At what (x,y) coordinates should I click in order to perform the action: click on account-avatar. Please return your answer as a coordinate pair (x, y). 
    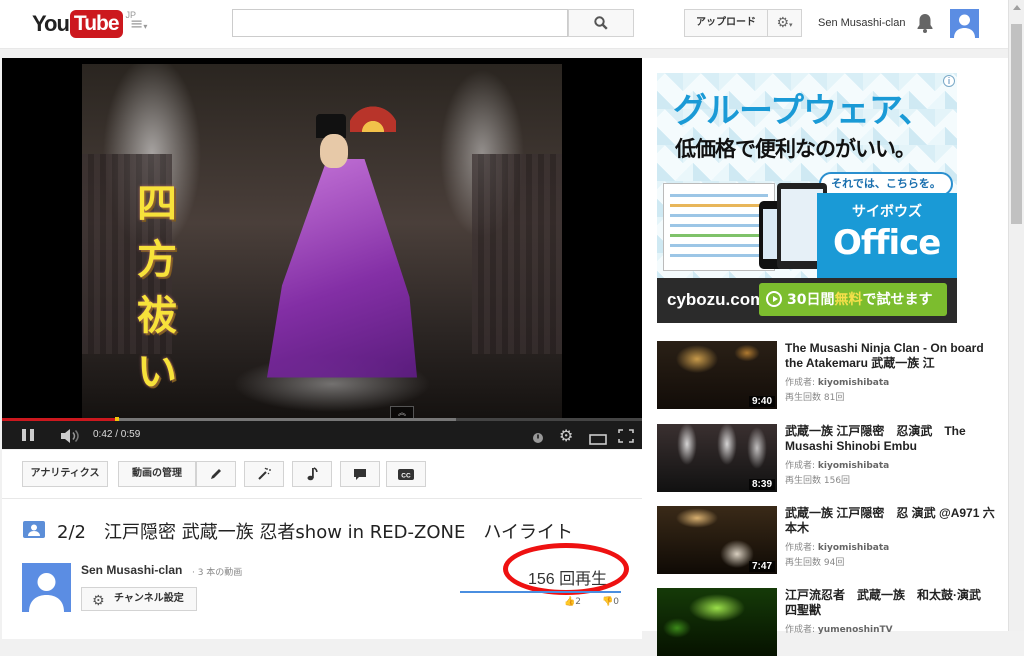
    Looking at the image, I should click on (964, 23).